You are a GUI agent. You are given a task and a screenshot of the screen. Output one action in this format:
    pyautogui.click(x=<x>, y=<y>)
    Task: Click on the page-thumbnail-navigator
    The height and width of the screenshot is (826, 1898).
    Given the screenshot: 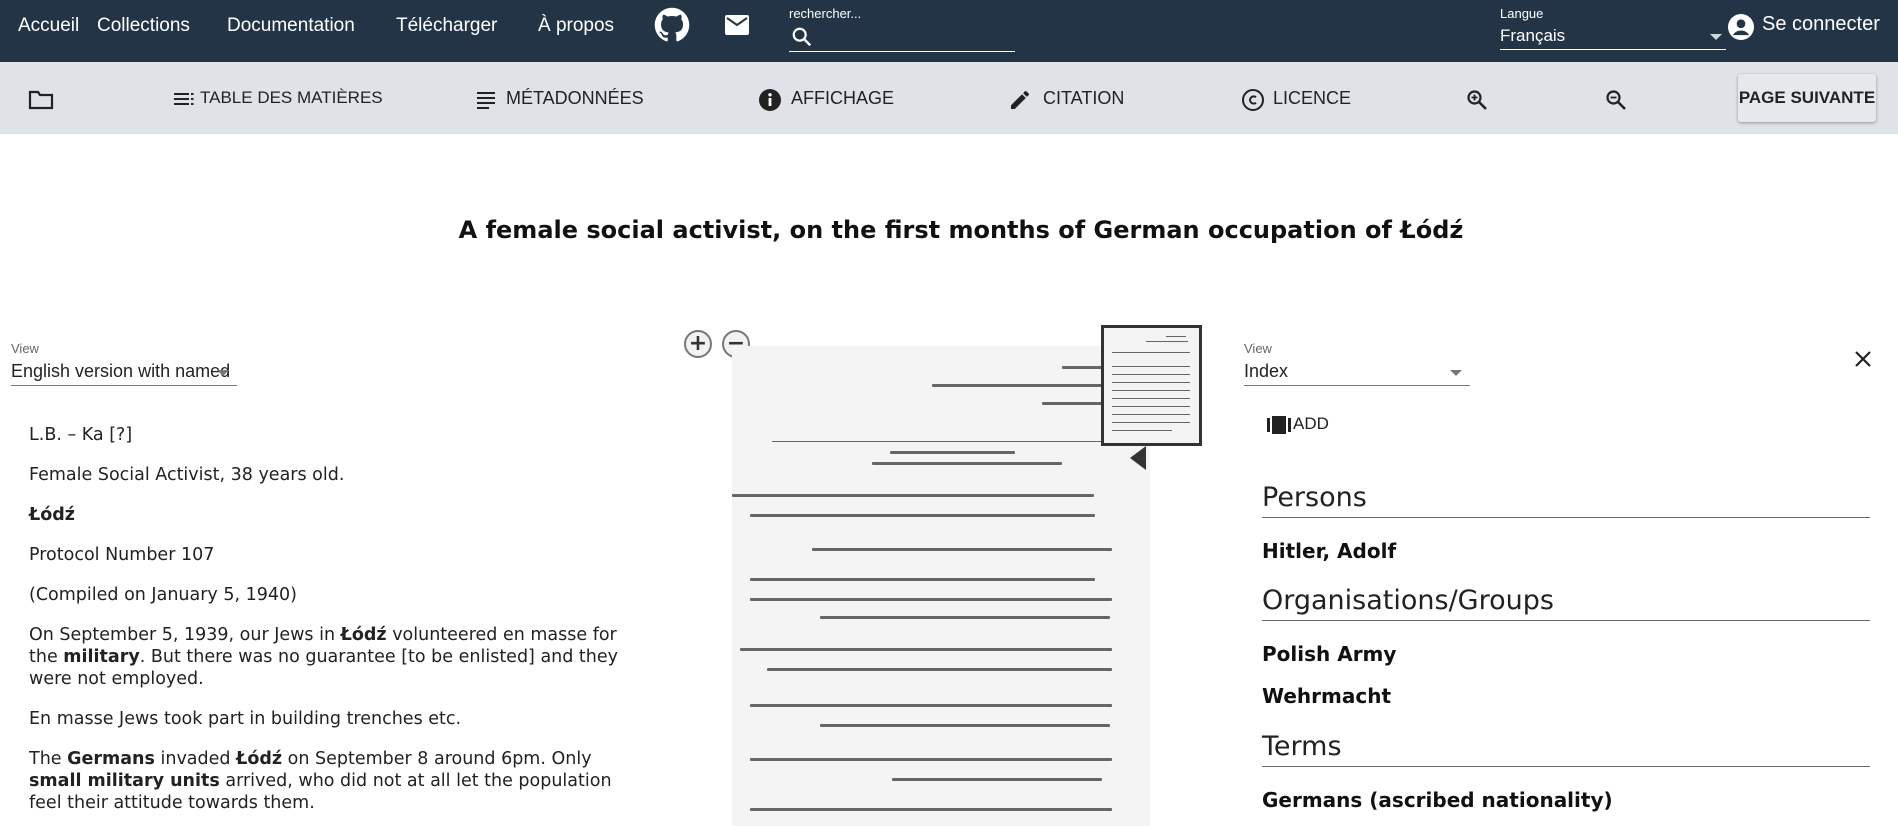 What is the action you would take?
    pyautogui.click(x=1151, y=385)
    